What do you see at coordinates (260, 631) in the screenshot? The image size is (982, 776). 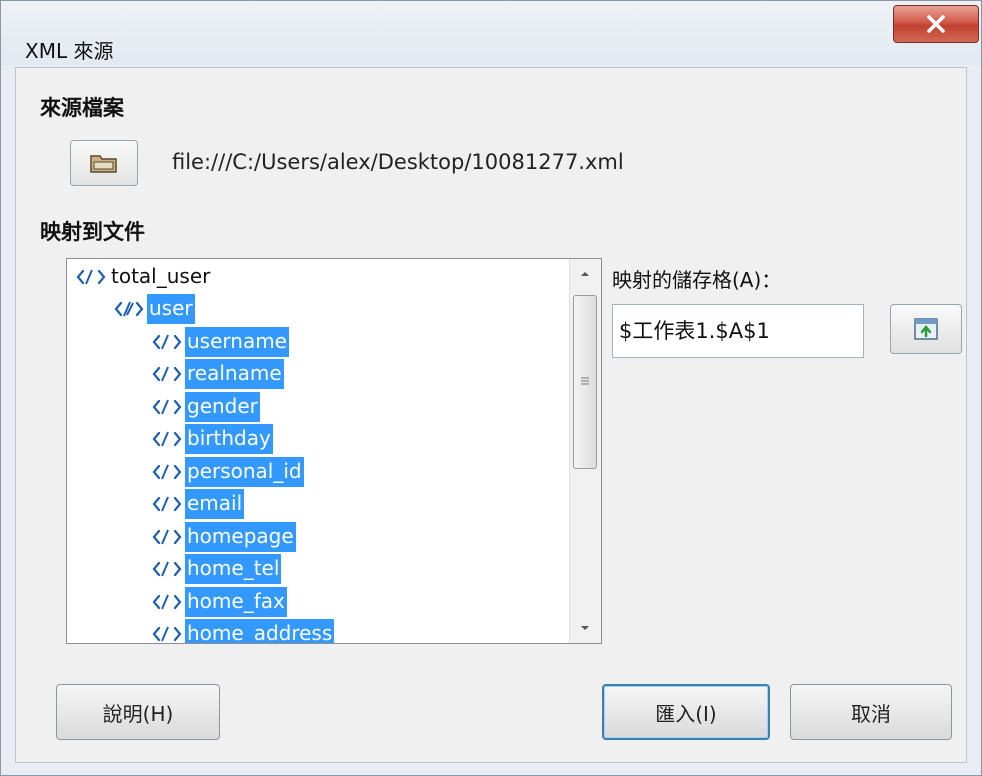 I see `tree-node-label: home_address` at bounding box center [260, 631].